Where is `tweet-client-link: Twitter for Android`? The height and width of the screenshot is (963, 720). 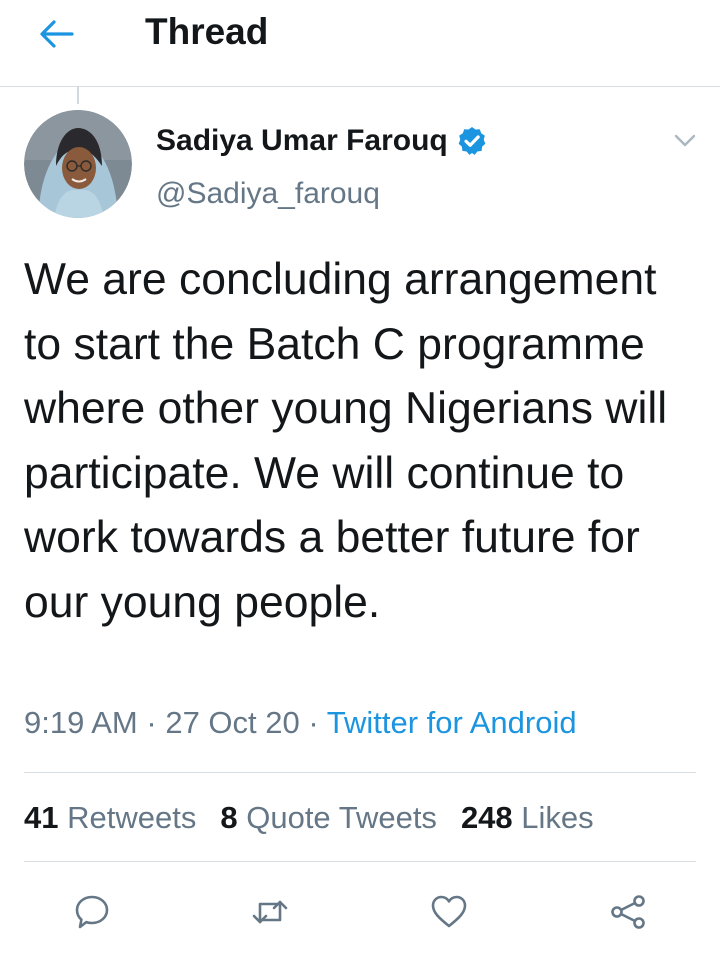 tweet-client-link: Twitter for Android is located at coordinates (452, 722).